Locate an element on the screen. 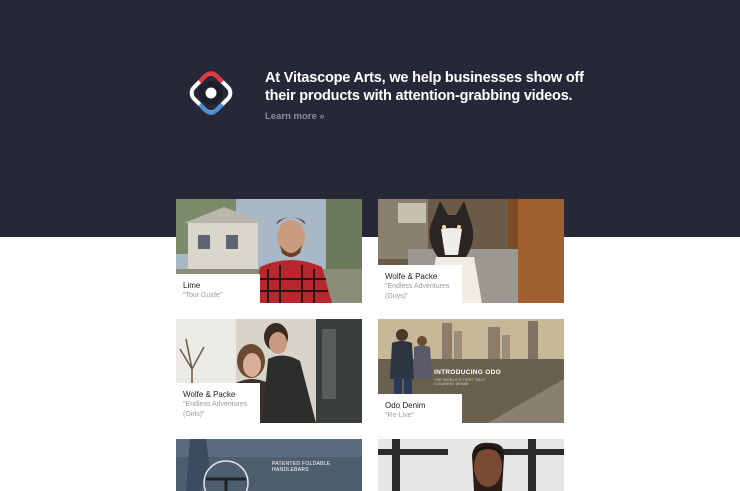 The height and width of the screenshot is (491, 740). client-name: Lime is located at coordinates (192, 285).